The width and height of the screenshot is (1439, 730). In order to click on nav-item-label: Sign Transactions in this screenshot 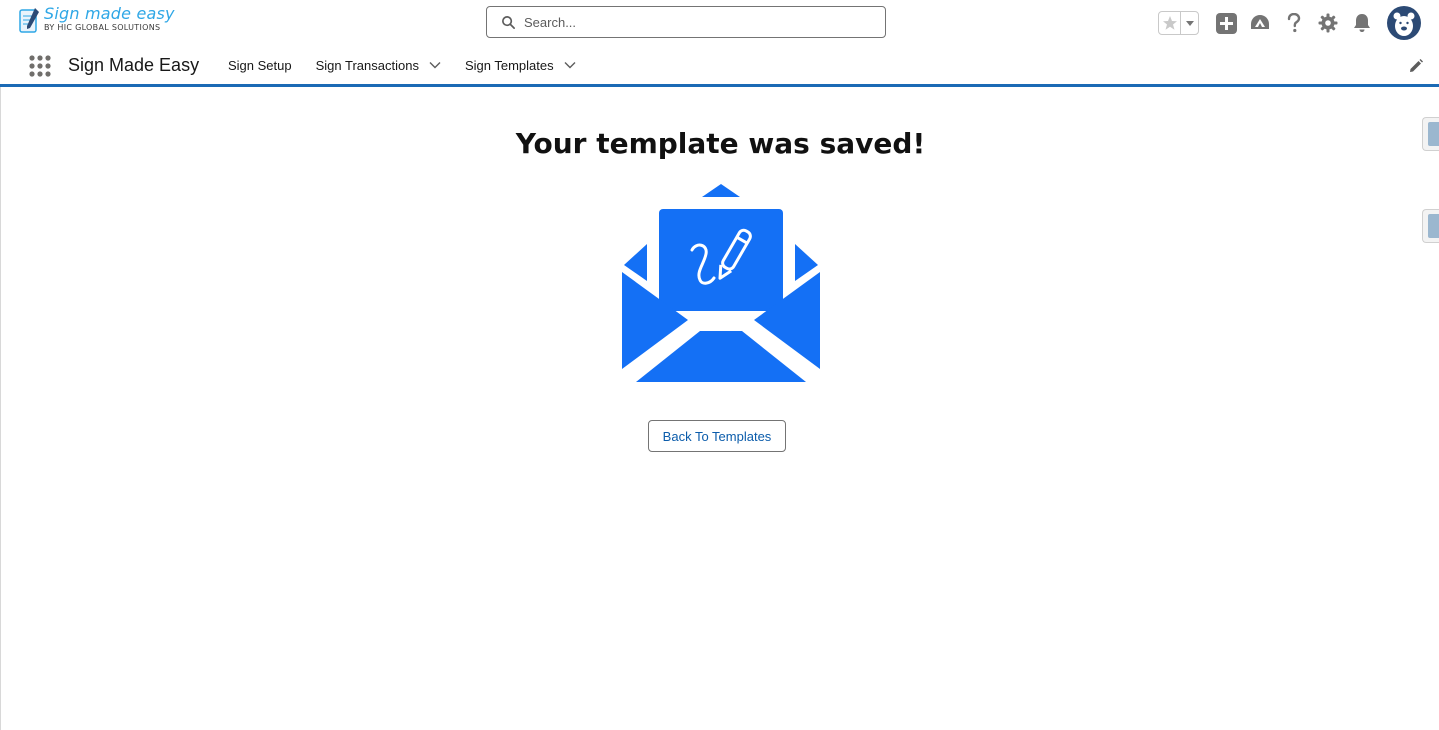, I will do `click(367, 65)`.